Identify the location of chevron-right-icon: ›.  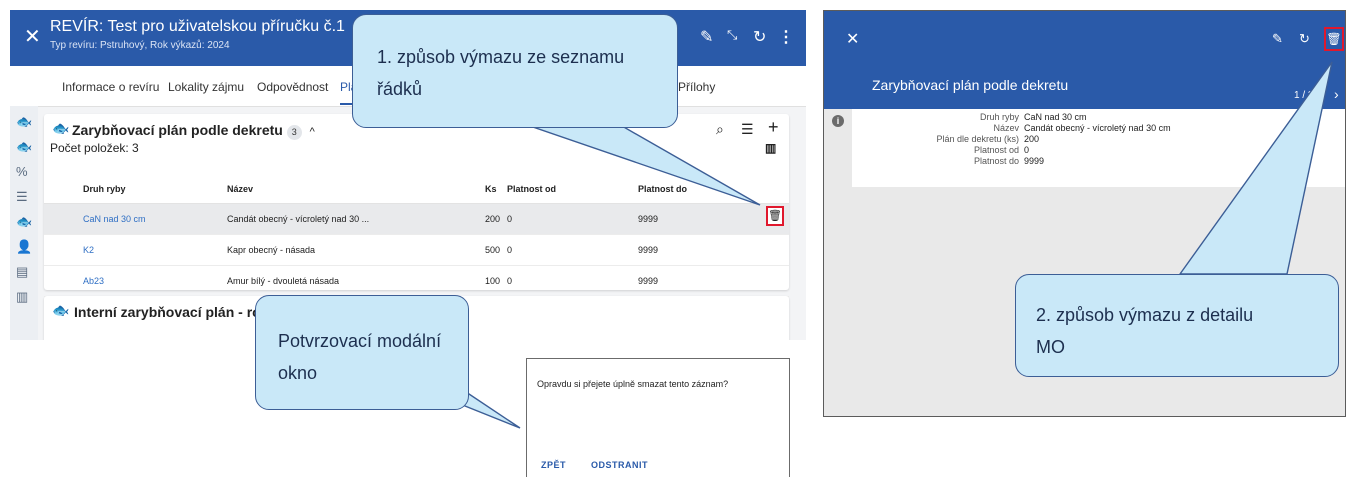
(1336, 94).